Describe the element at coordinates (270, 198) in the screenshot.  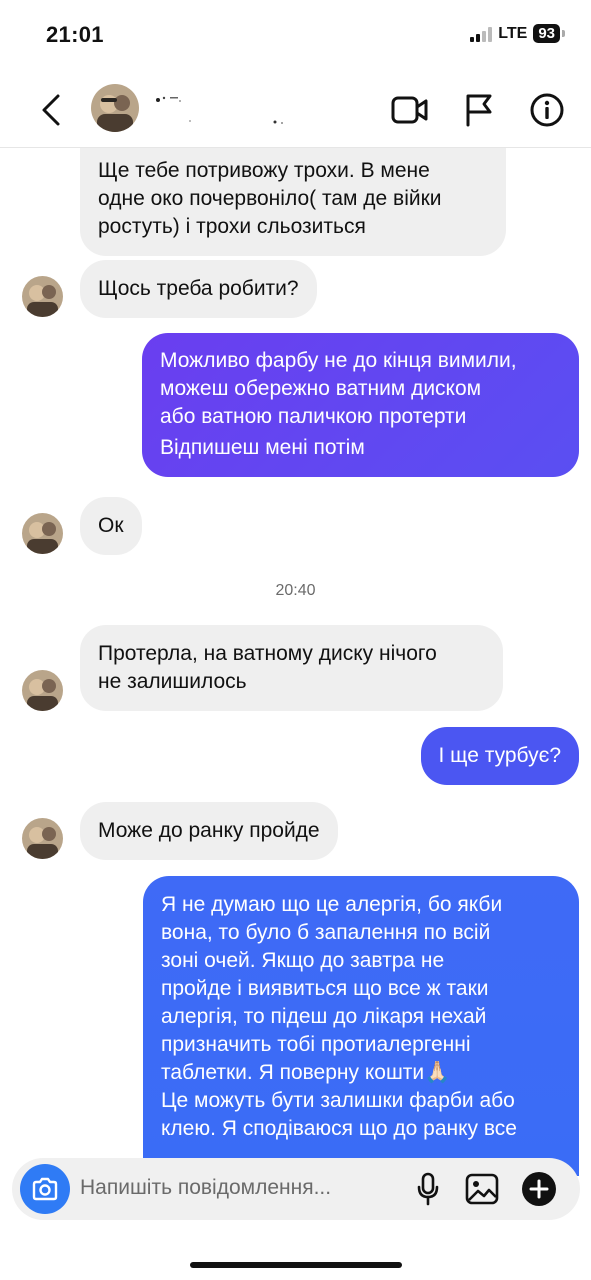
I see `message-text: одне око почервоніло( там де війки` at that location.